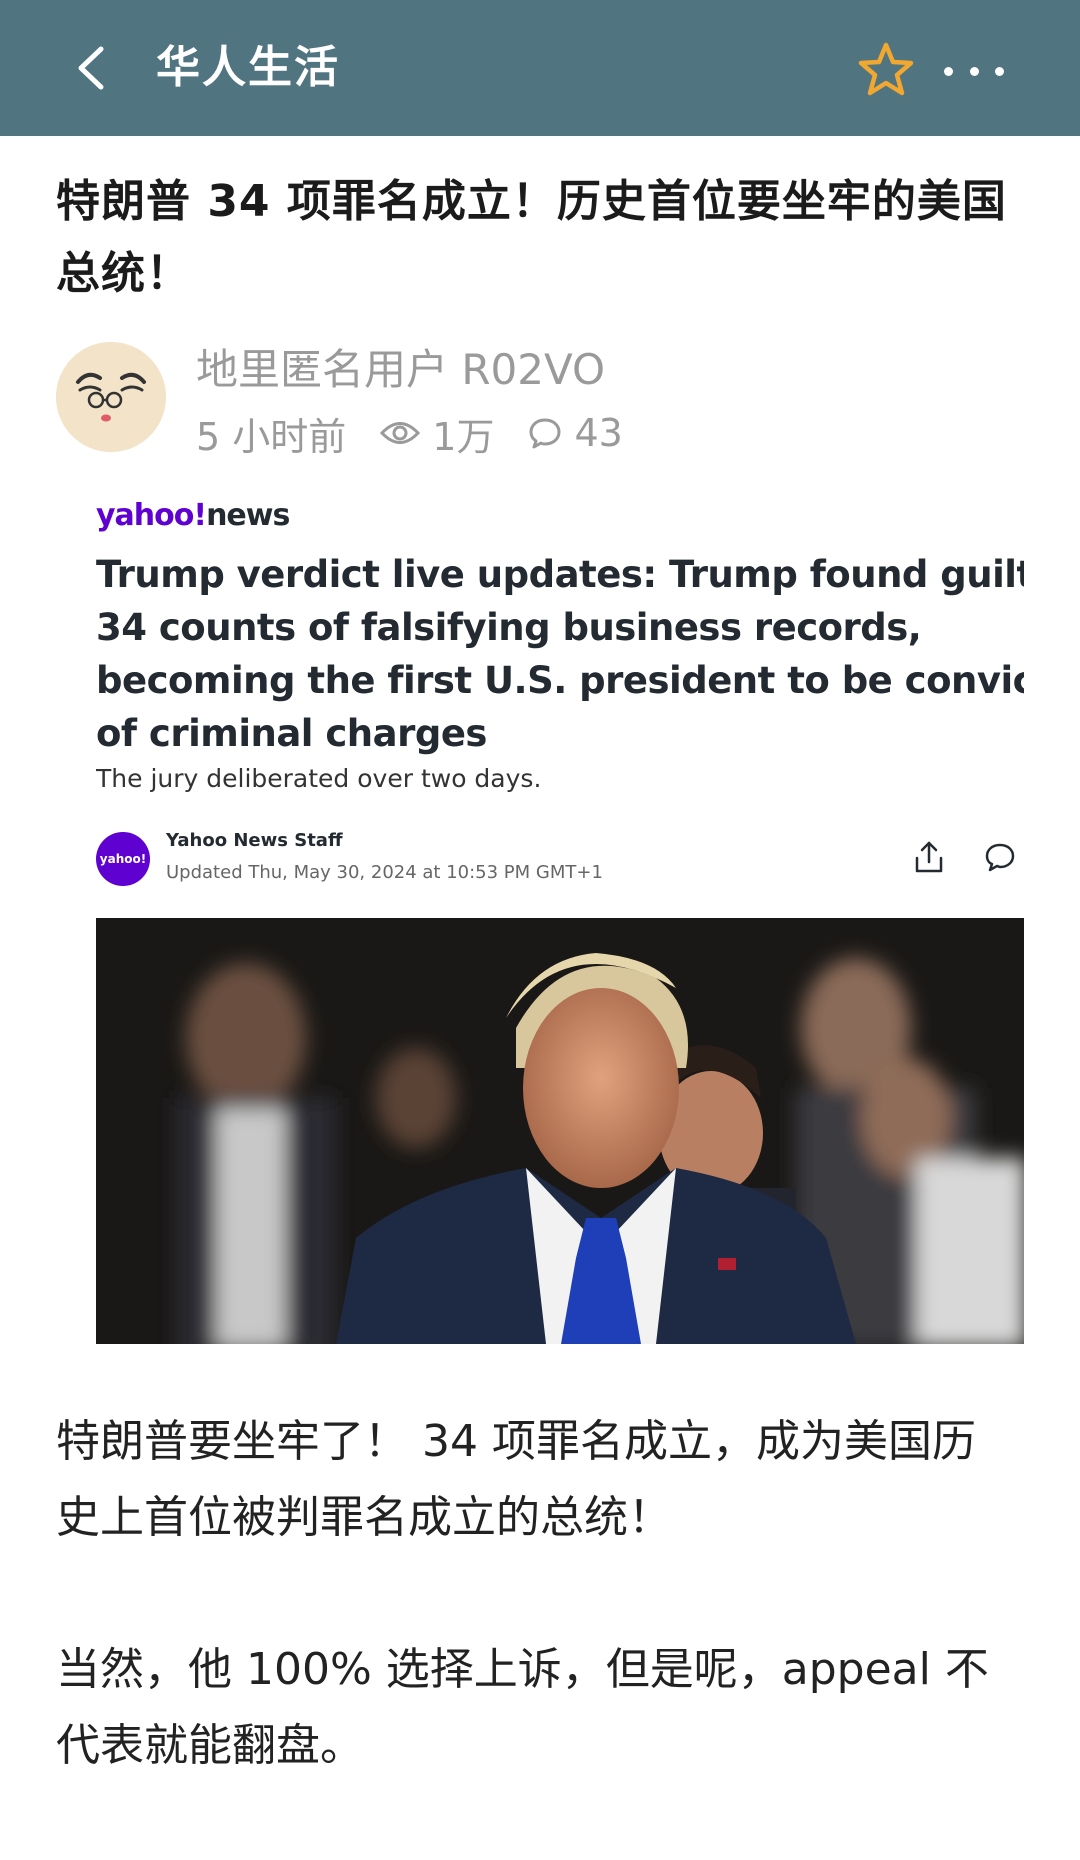  Describe the element at coordinates (463, 436) in the screenshot. I see `view-count-value: 1万` at that location.